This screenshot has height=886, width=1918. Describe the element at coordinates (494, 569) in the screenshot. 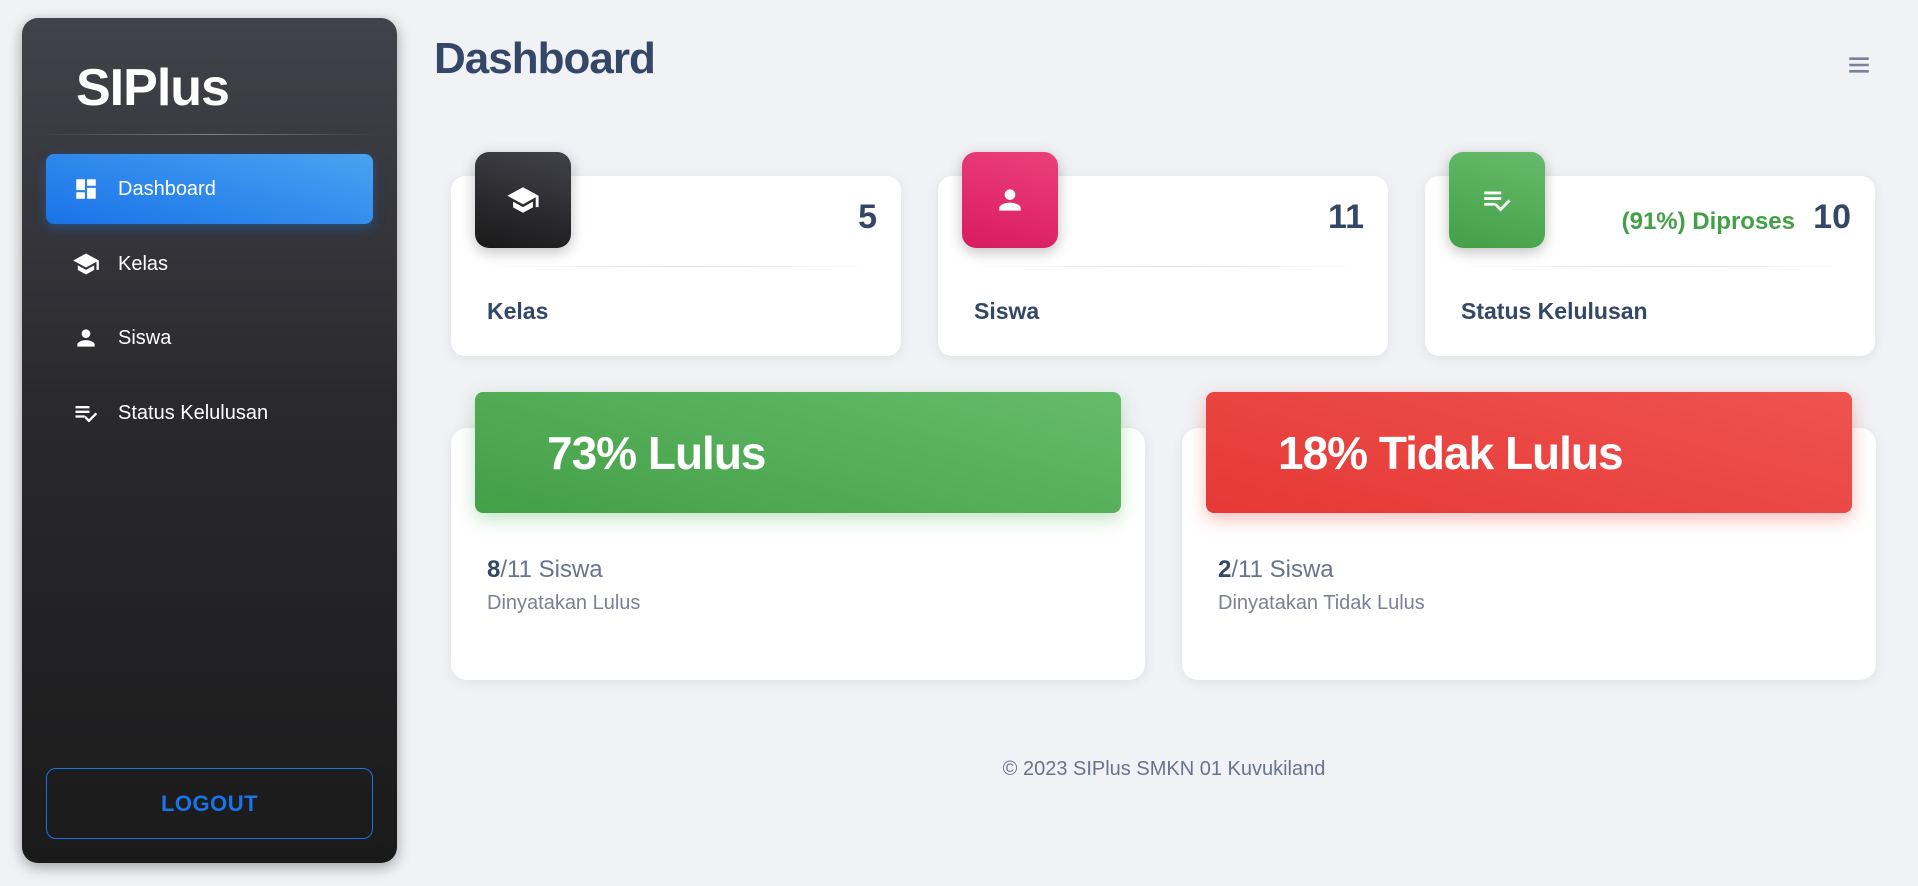

I see `result-count-number: 8` at that location.